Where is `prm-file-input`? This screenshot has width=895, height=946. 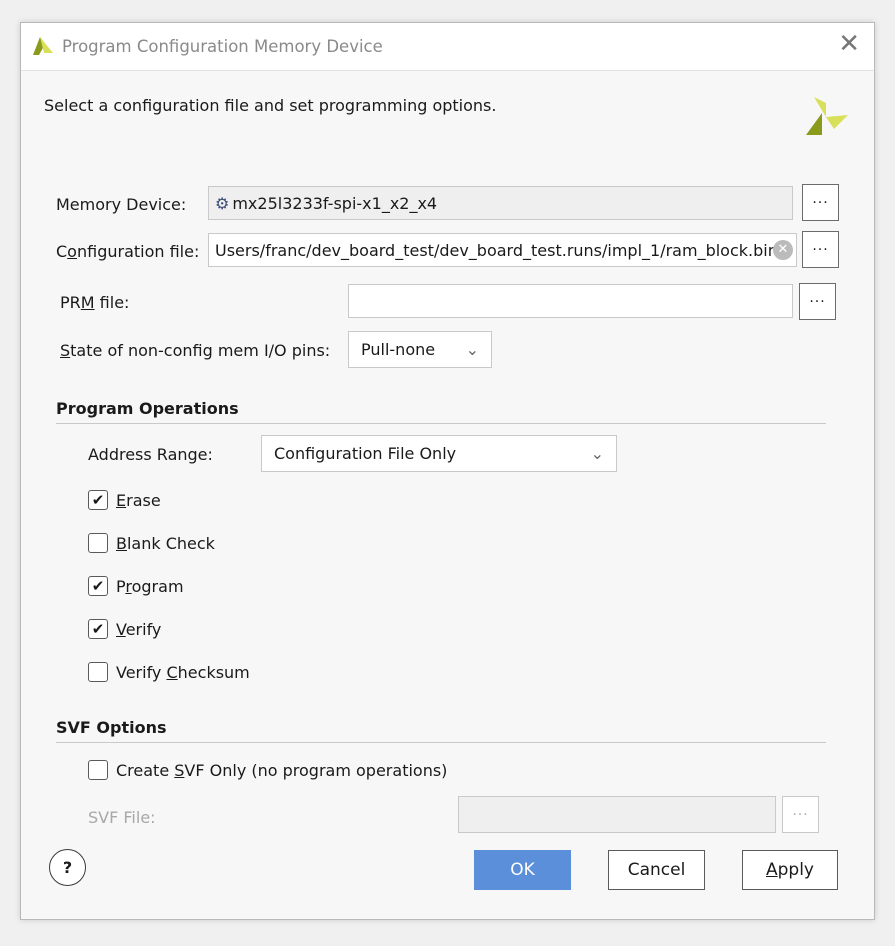
prm-file-input is located at coordinates (570, 301).